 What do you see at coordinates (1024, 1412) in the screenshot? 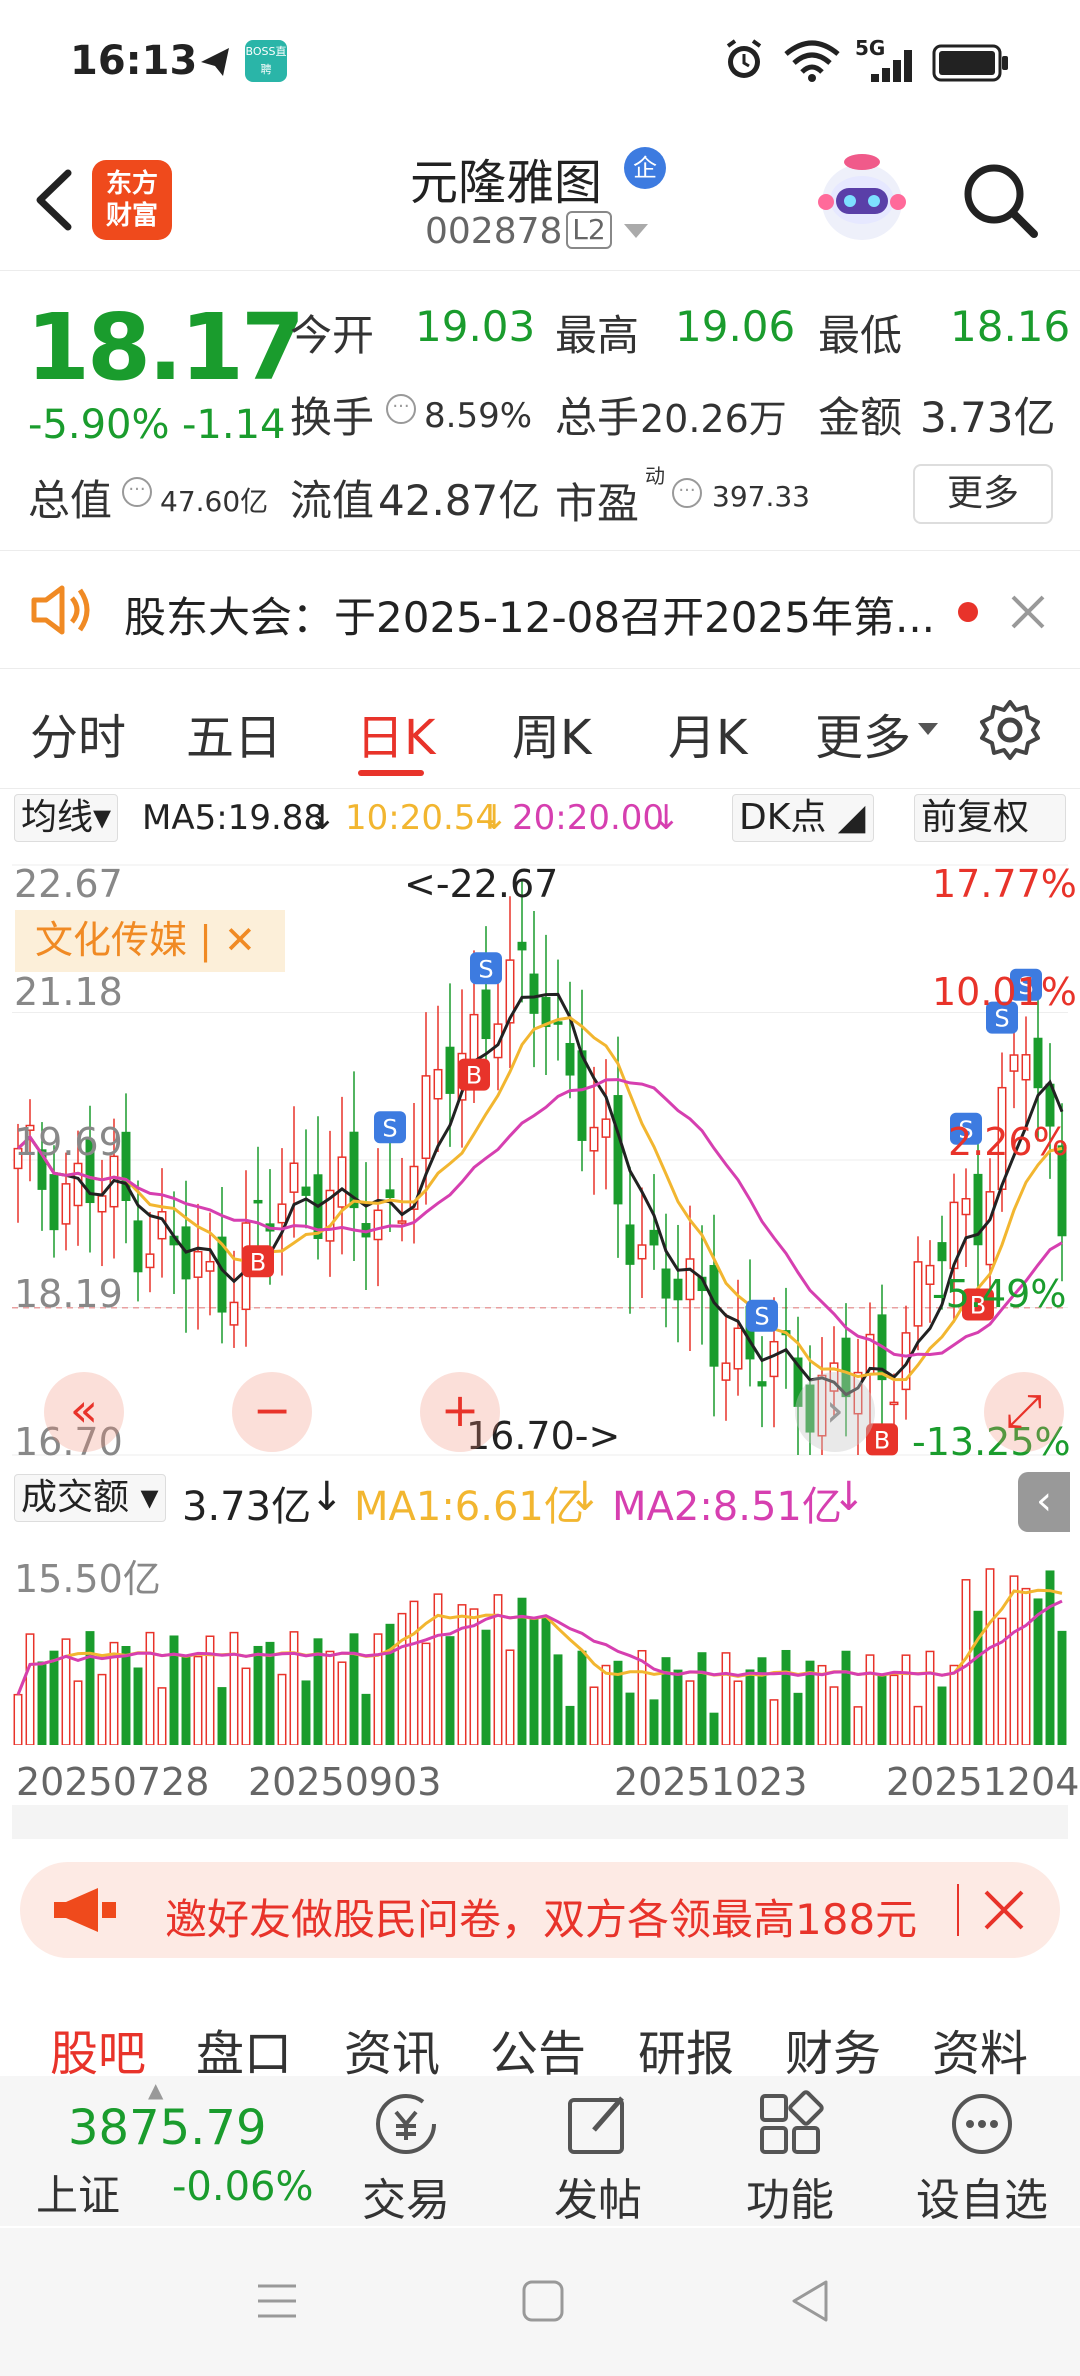
I see `fullscreen-button: ⤢` at bounding box center [1024, 1412].